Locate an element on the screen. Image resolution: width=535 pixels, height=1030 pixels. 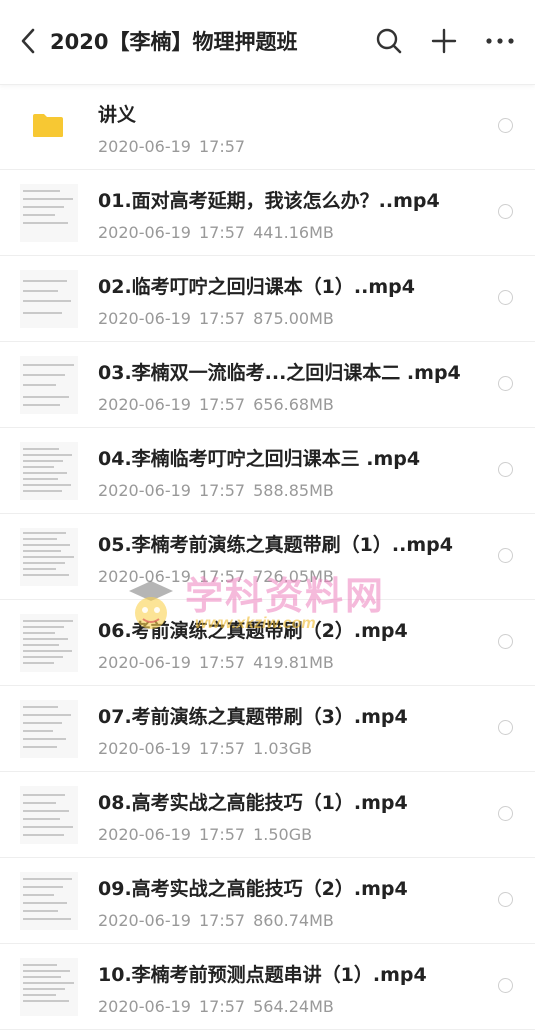
back-arrow-icon is located at coordinates (28, 41).